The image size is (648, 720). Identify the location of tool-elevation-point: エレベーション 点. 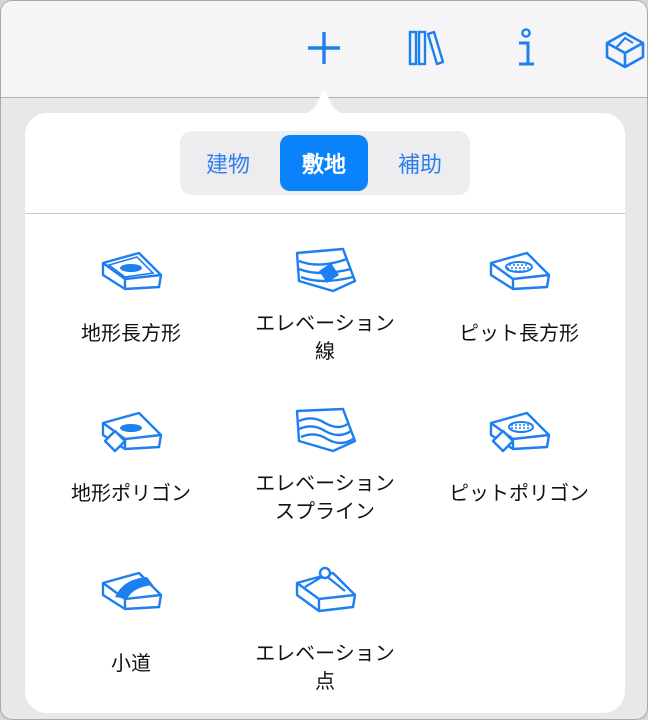
(325, 640).